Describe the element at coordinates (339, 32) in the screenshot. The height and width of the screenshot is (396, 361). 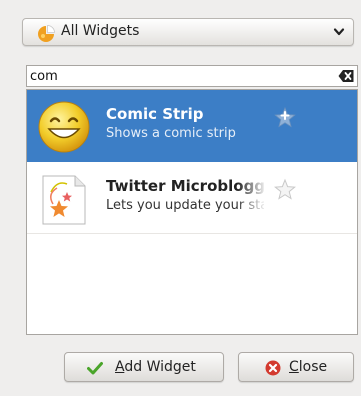
I see `chevron-down-icon` at that location.